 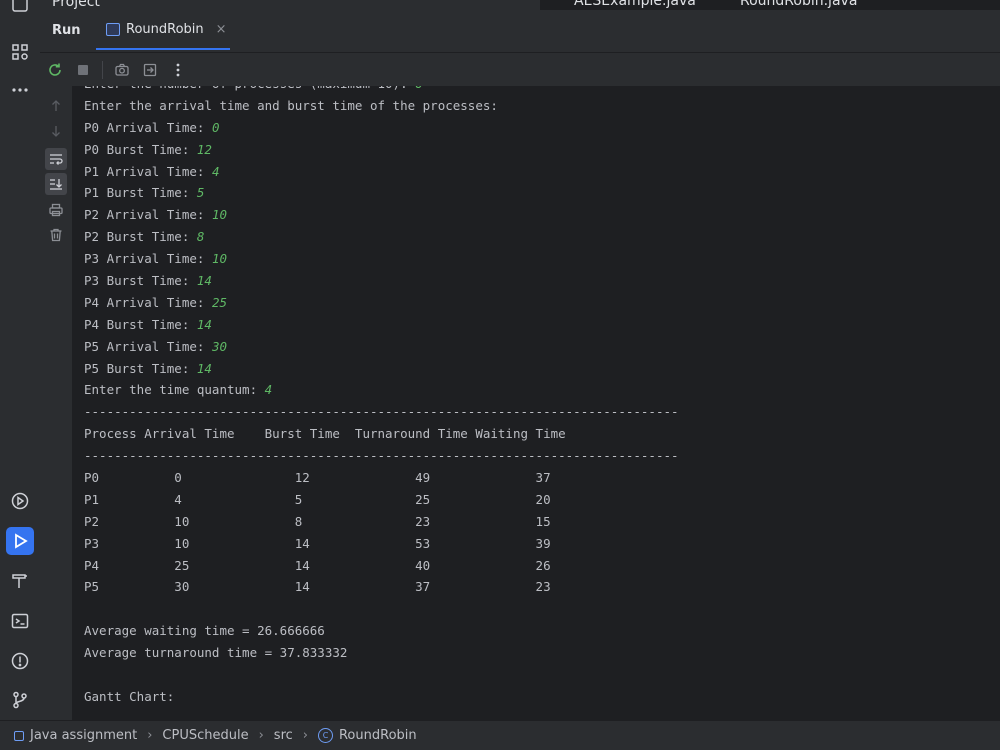 What do you see at coordinates (148, 127) in the screenshot?
I see `output-text: P0 Arrival Time:` at bounding box center [148, 127].